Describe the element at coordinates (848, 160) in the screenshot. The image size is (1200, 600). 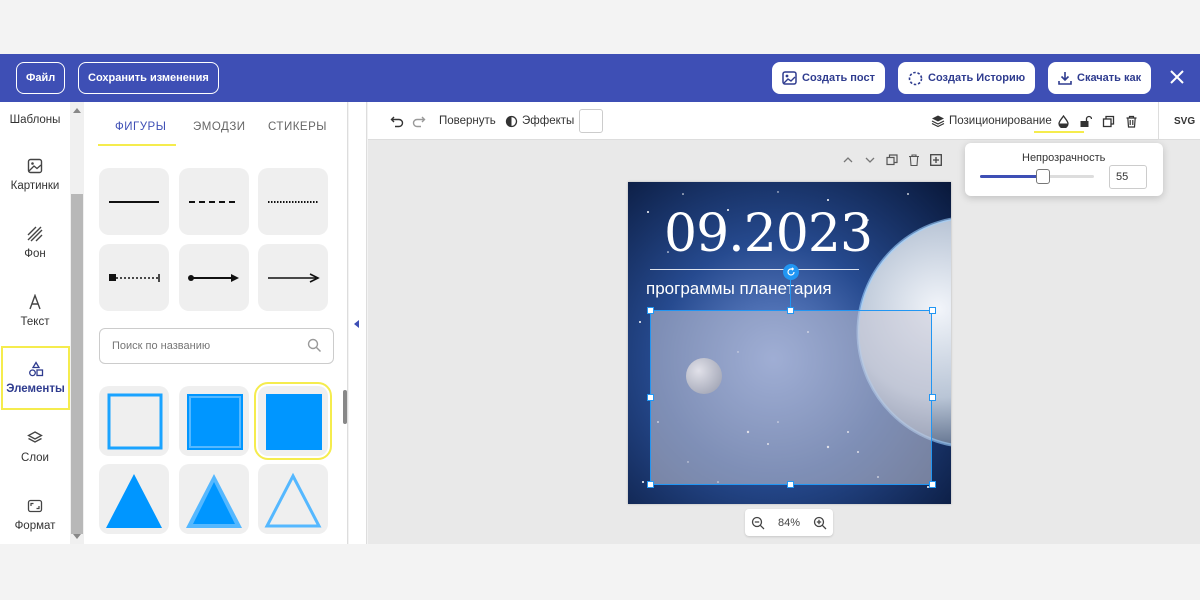
I see `move-page-up-icon` at that location.